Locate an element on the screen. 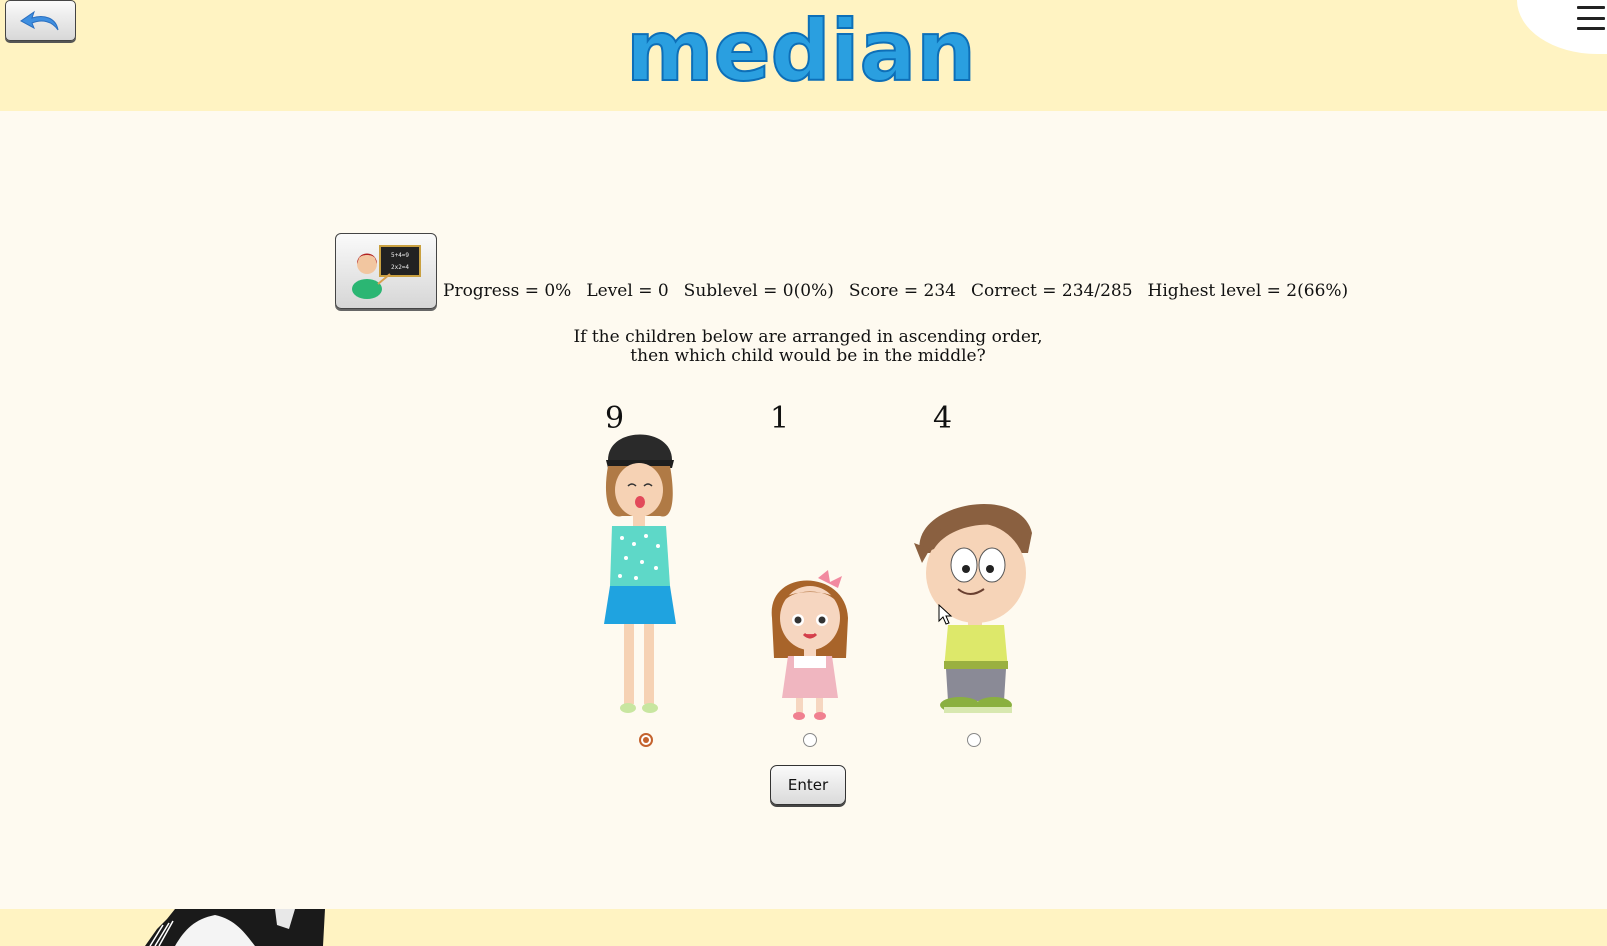  svg-text: 5+4=9 is located at coordinates (400, 255).